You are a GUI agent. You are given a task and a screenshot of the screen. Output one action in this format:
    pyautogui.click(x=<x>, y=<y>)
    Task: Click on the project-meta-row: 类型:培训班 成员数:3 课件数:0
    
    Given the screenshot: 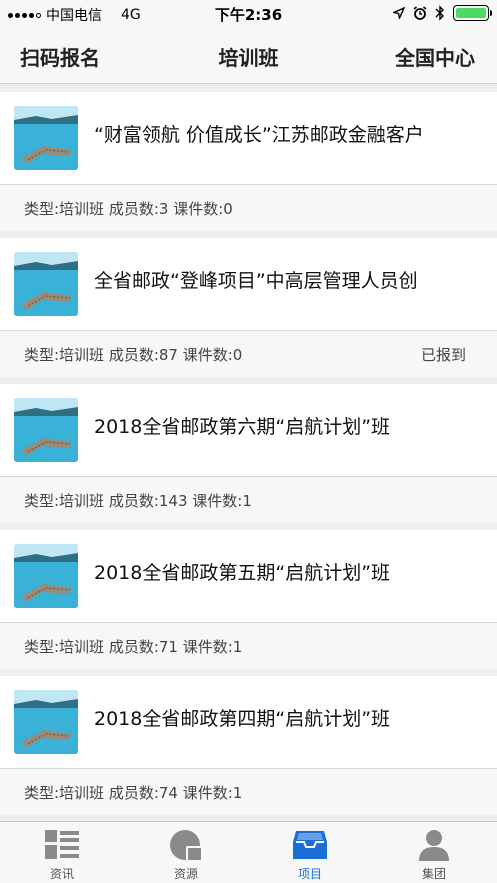 What is the action you would take?
    pyautogui.click(x=248, y=207)
    